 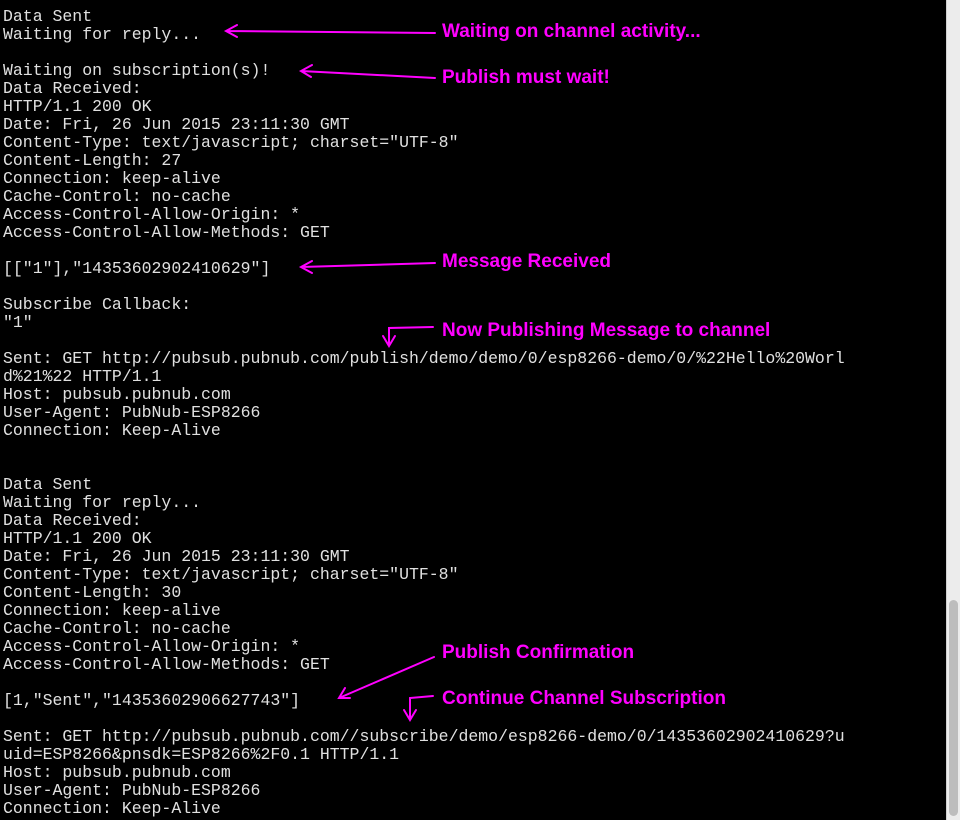 I want to click on terminal-line: d%21%22 HTTP/1.1, so click(x=82, y=376).